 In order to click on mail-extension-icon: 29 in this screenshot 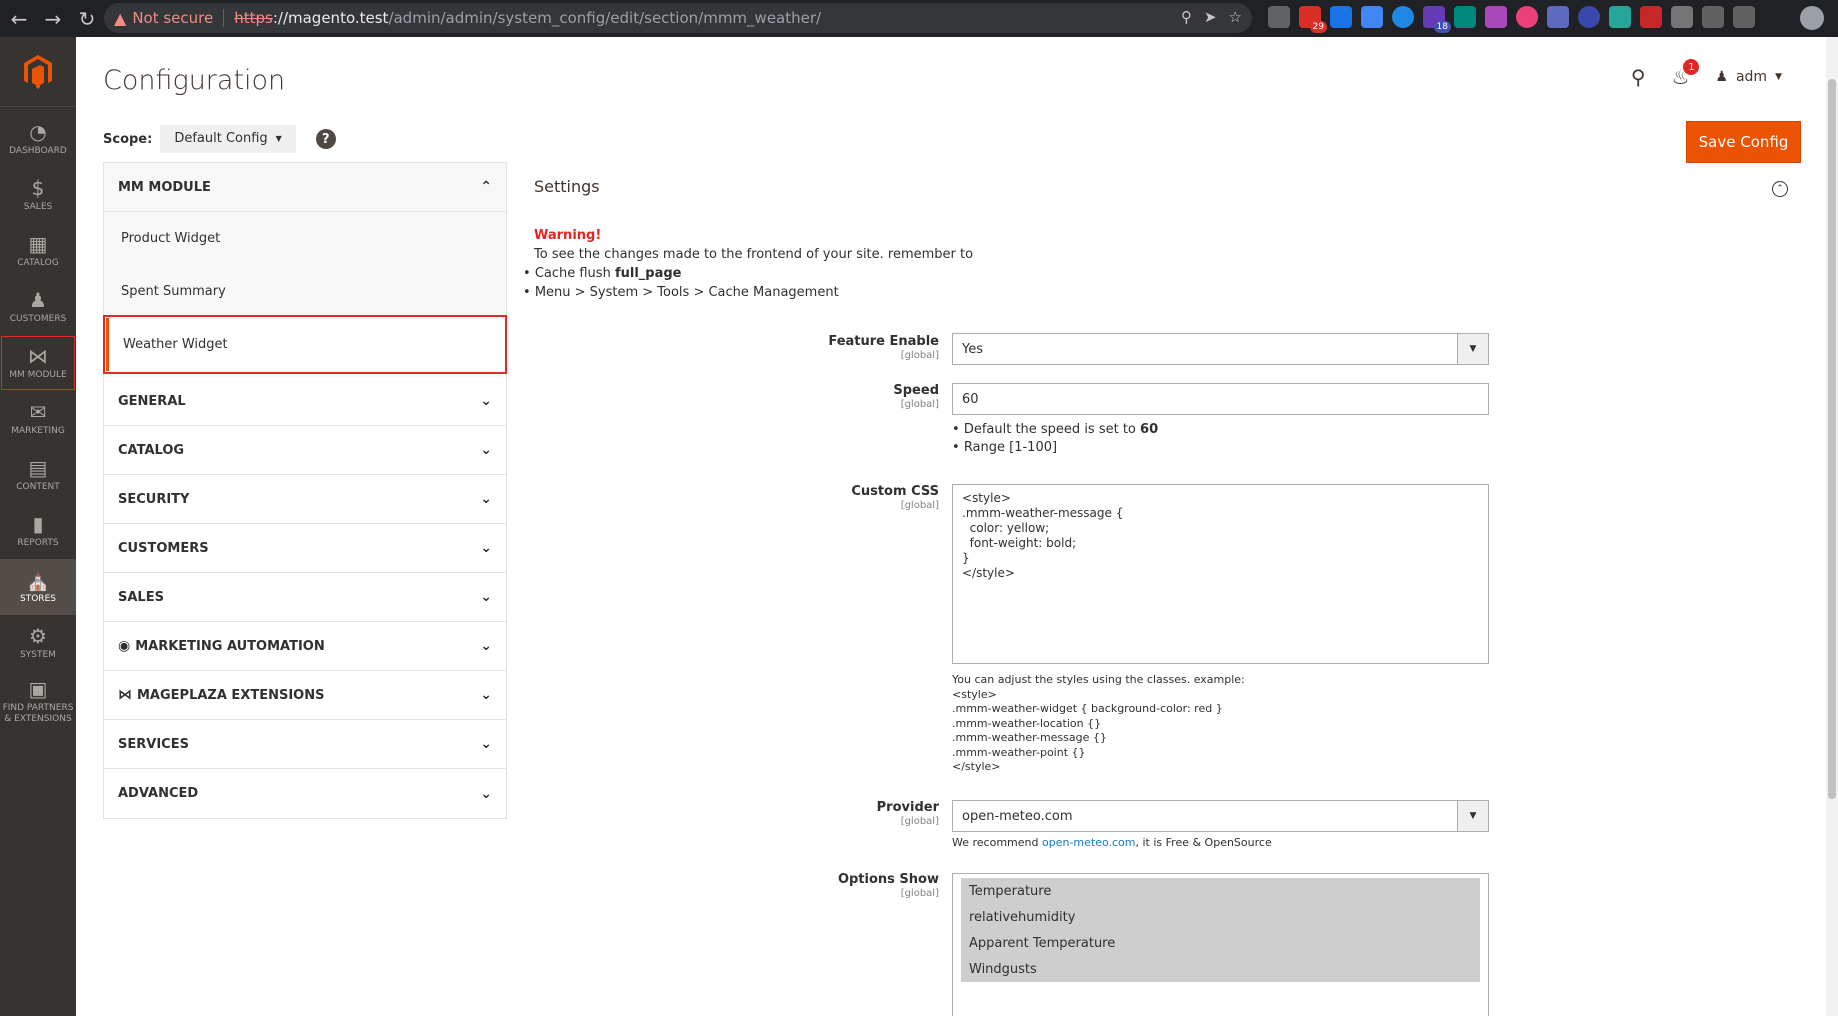, I will do `click(1313, 19)`.